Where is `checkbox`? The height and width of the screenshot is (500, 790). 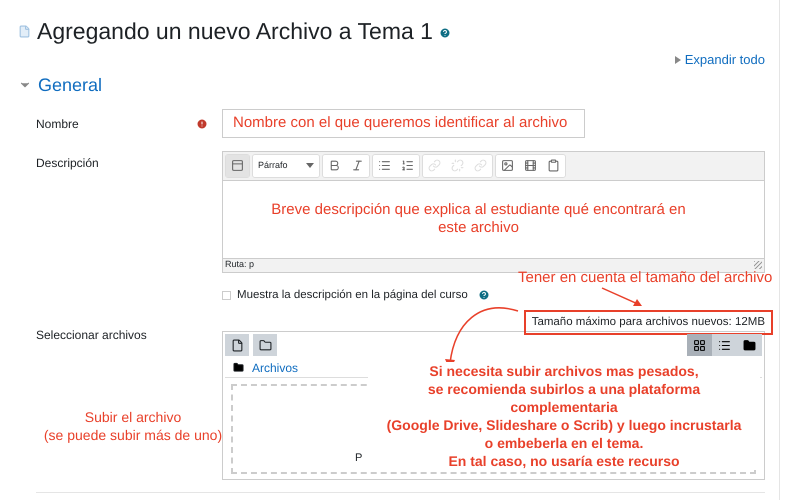 checkbox is located at coordinates (226, 295).